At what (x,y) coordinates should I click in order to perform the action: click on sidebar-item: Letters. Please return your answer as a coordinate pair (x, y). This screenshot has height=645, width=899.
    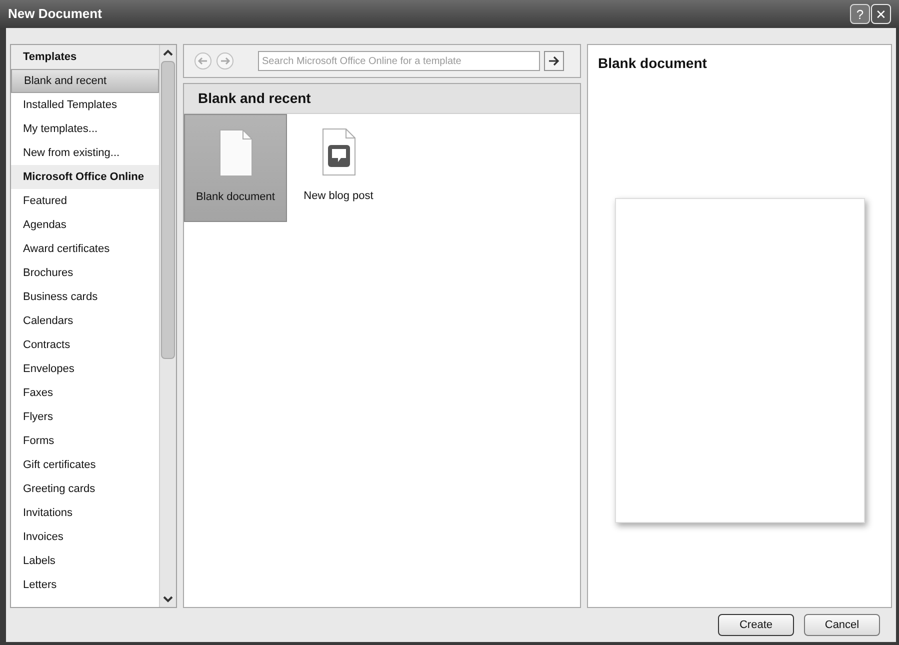
    Looking at the image, I should click on (85, 585).